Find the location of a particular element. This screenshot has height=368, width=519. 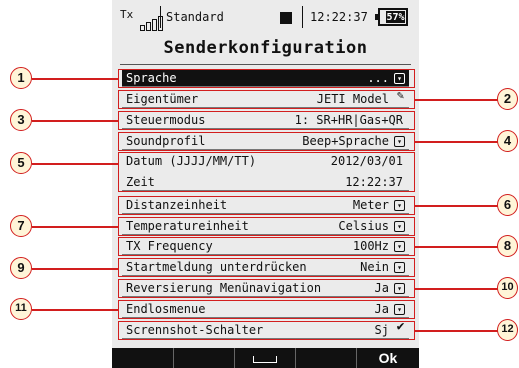

callout-1: 1 is located at coordinates (21, 78).